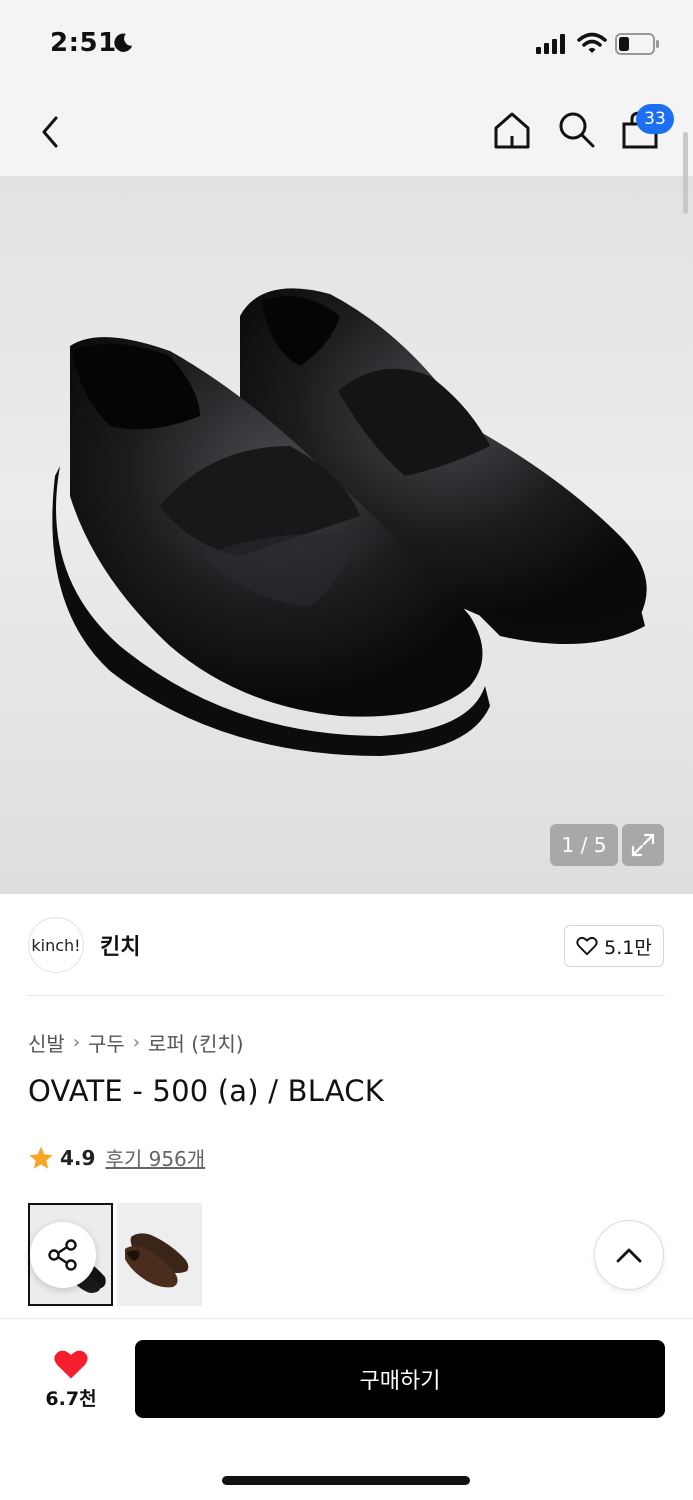 The width and height of the screenshot is (693, 1500). Describe the element at coordinates (71, 1364) in the screenshot. I see `heart-filled-icon` at that location.